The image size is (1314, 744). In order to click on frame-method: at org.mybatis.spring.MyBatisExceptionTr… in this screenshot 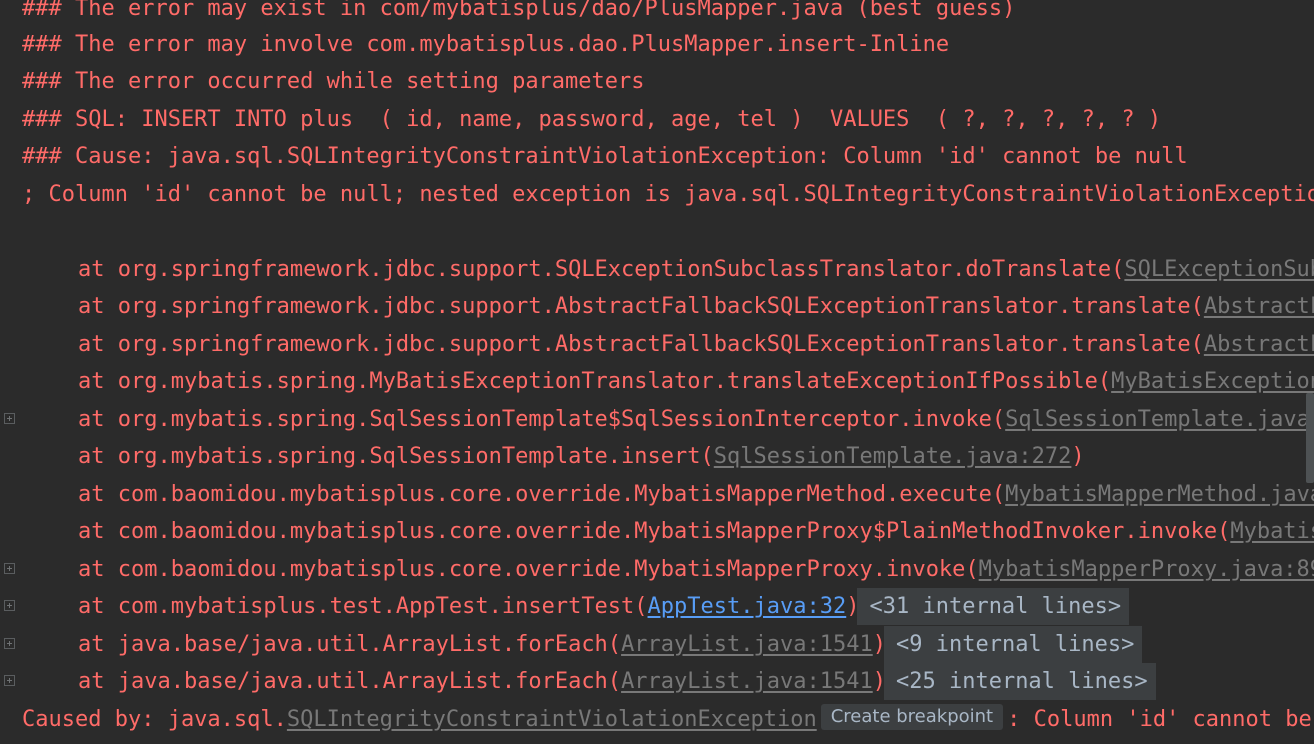, I will do `click(595, 381)`.